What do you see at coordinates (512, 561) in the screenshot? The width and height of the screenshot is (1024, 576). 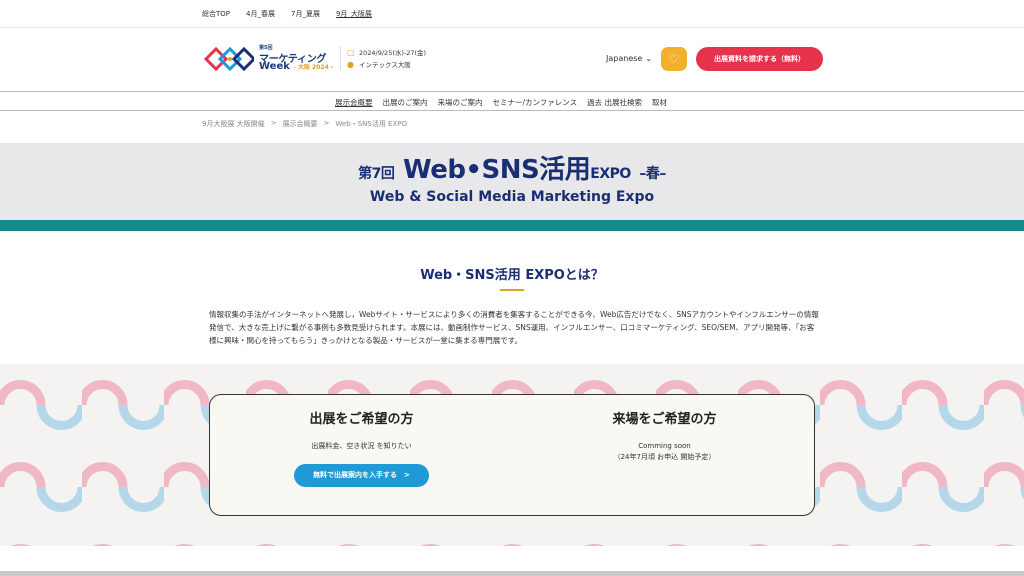 I see `page-bottom` at bounding box center [512, 561].